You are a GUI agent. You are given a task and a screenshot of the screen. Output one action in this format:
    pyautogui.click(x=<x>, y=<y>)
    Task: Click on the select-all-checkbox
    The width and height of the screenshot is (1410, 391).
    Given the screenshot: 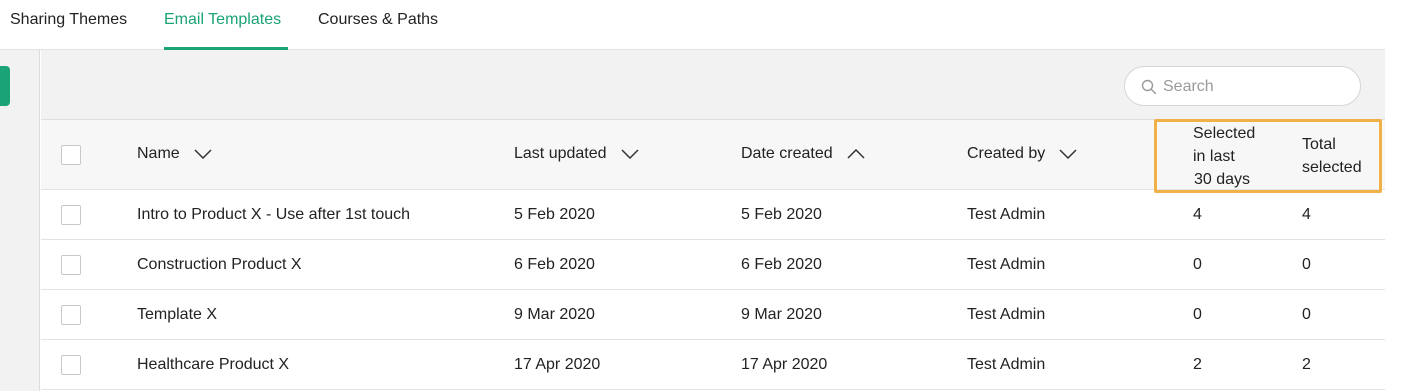 What is the action you would take?
    pyautogui.click(x=71, y=155)
    